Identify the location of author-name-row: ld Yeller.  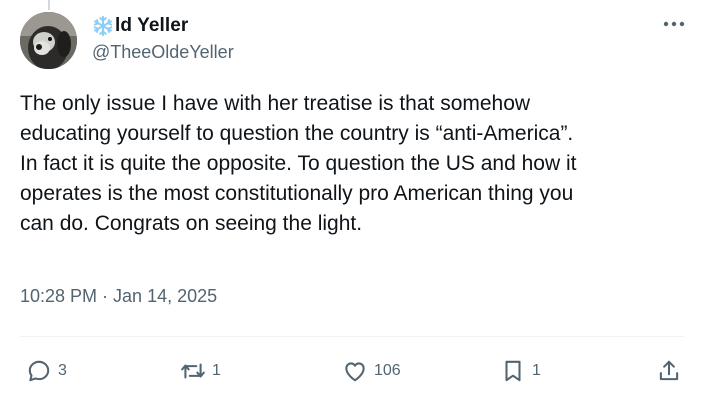
(140, 26).